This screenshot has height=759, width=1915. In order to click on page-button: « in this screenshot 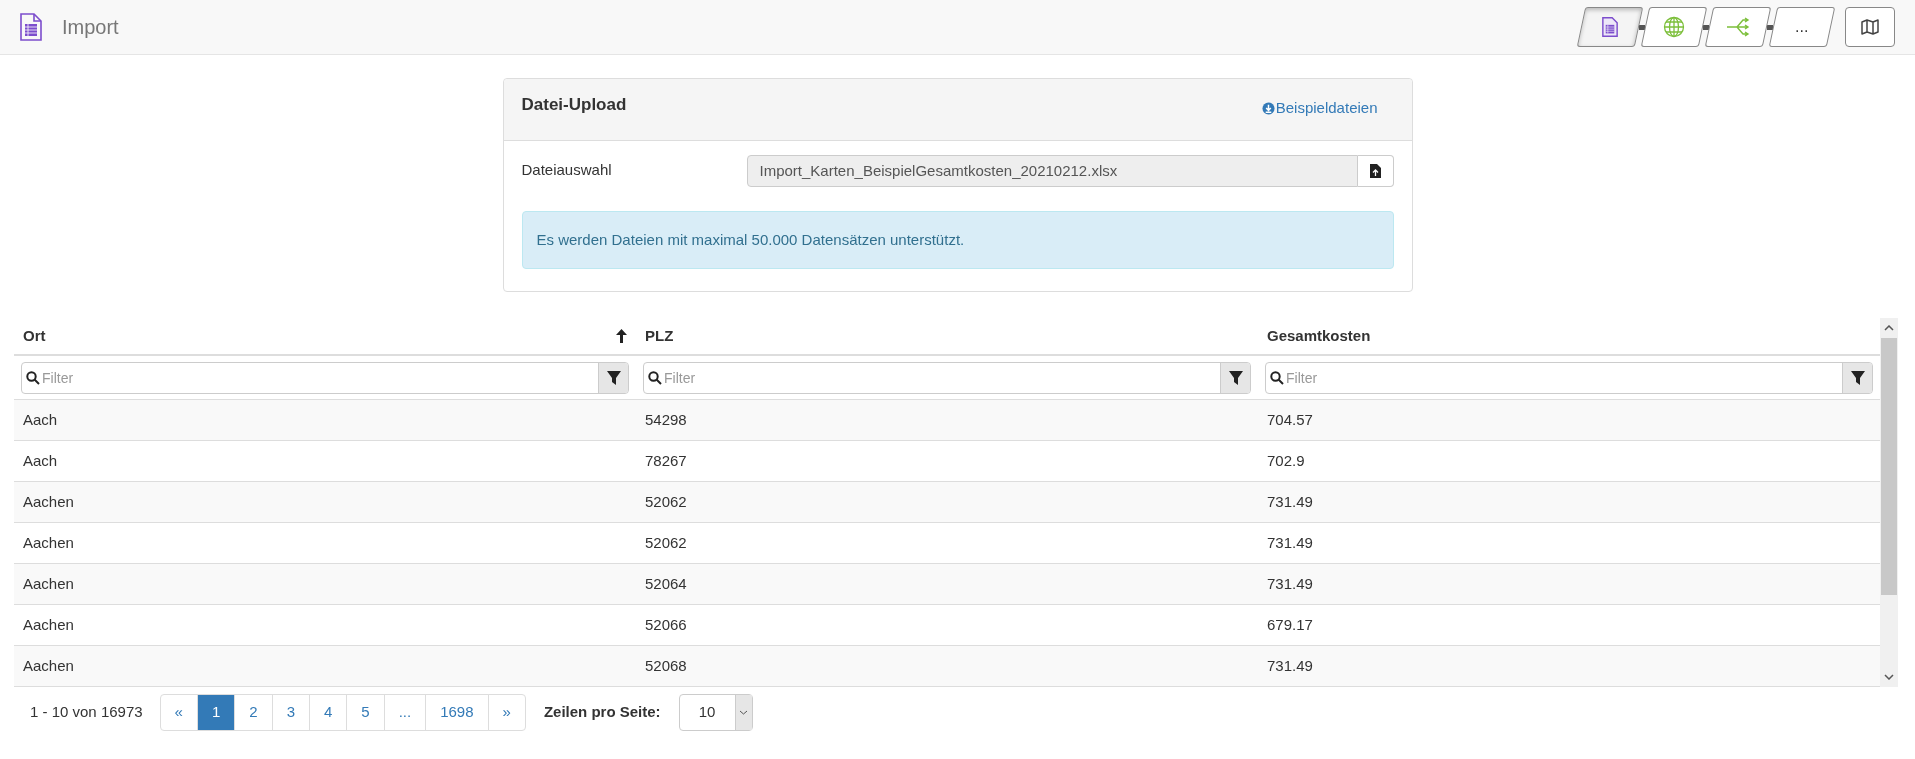, I will do `click(178, 712)`.